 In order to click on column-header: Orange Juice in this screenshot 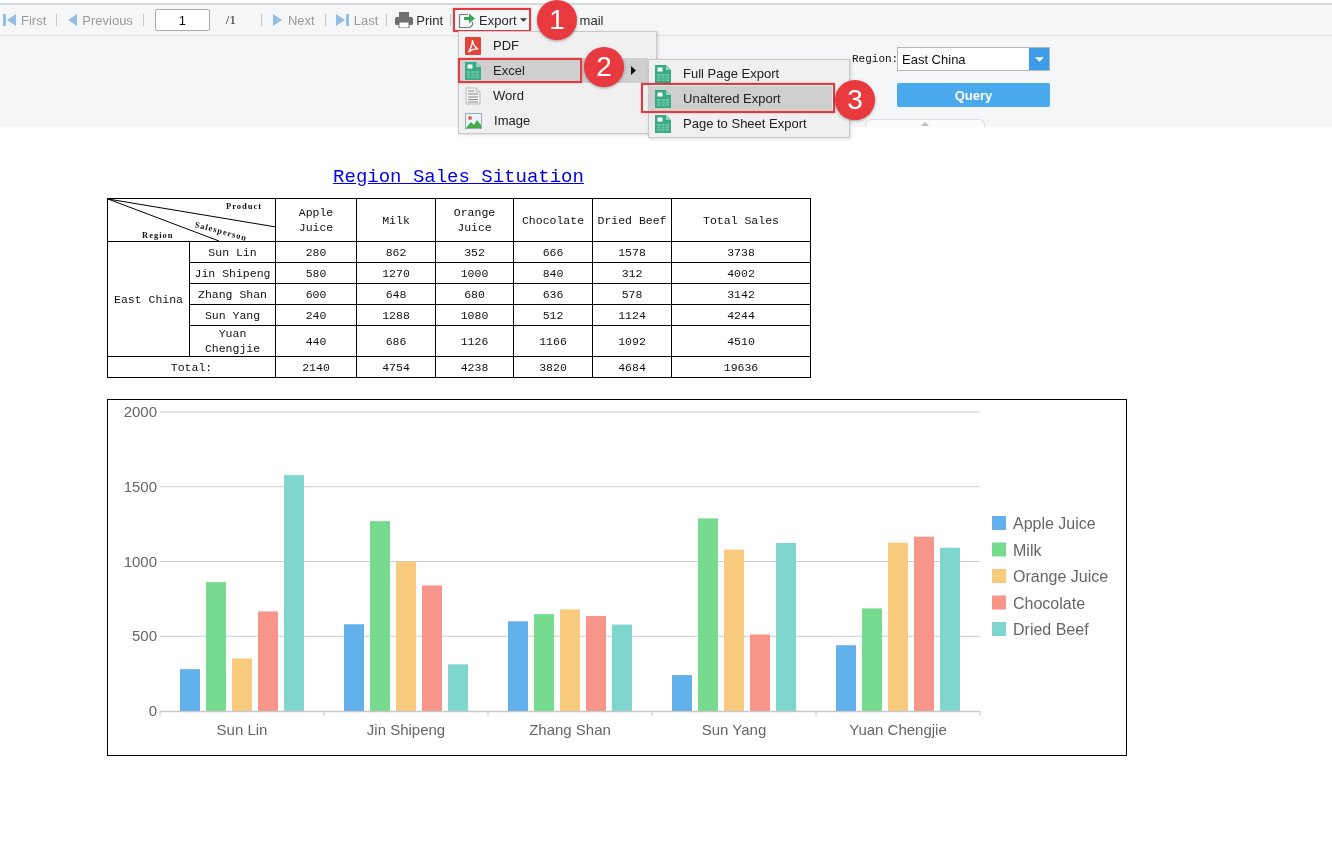, I will do `click(474, 220)`.